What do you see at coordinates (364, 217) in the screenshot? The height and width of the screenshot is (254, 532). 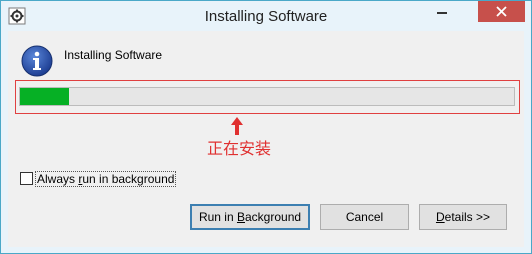 I see `cancel-button: Cancel` at bounding box center [364, 217].